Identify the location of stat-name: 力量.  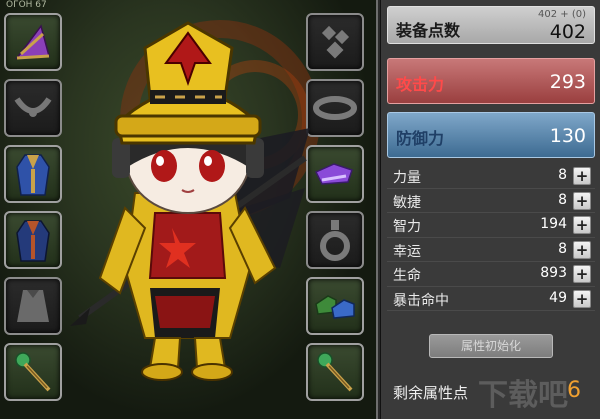
(407, 178).